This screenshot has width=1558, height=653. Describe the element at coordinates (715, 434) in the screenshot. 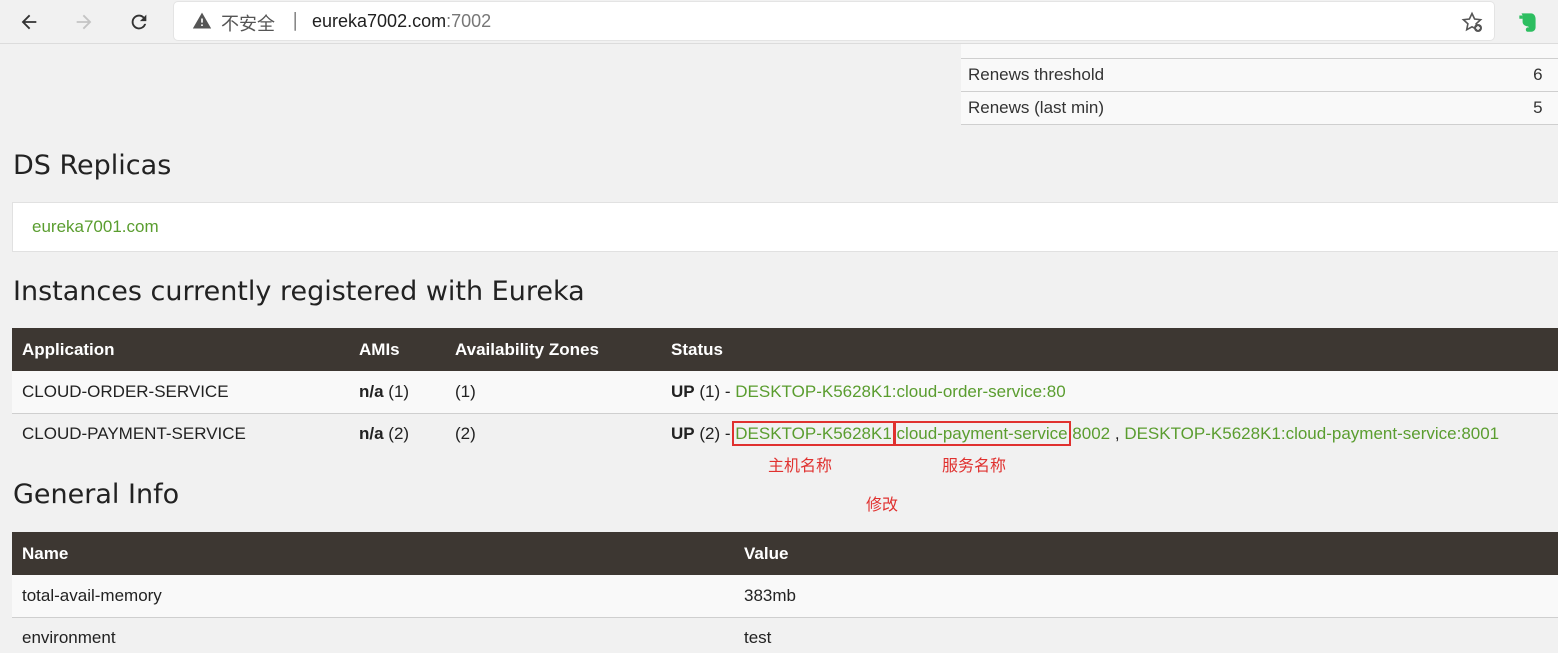

I see `status-count: (2) -` at that location.